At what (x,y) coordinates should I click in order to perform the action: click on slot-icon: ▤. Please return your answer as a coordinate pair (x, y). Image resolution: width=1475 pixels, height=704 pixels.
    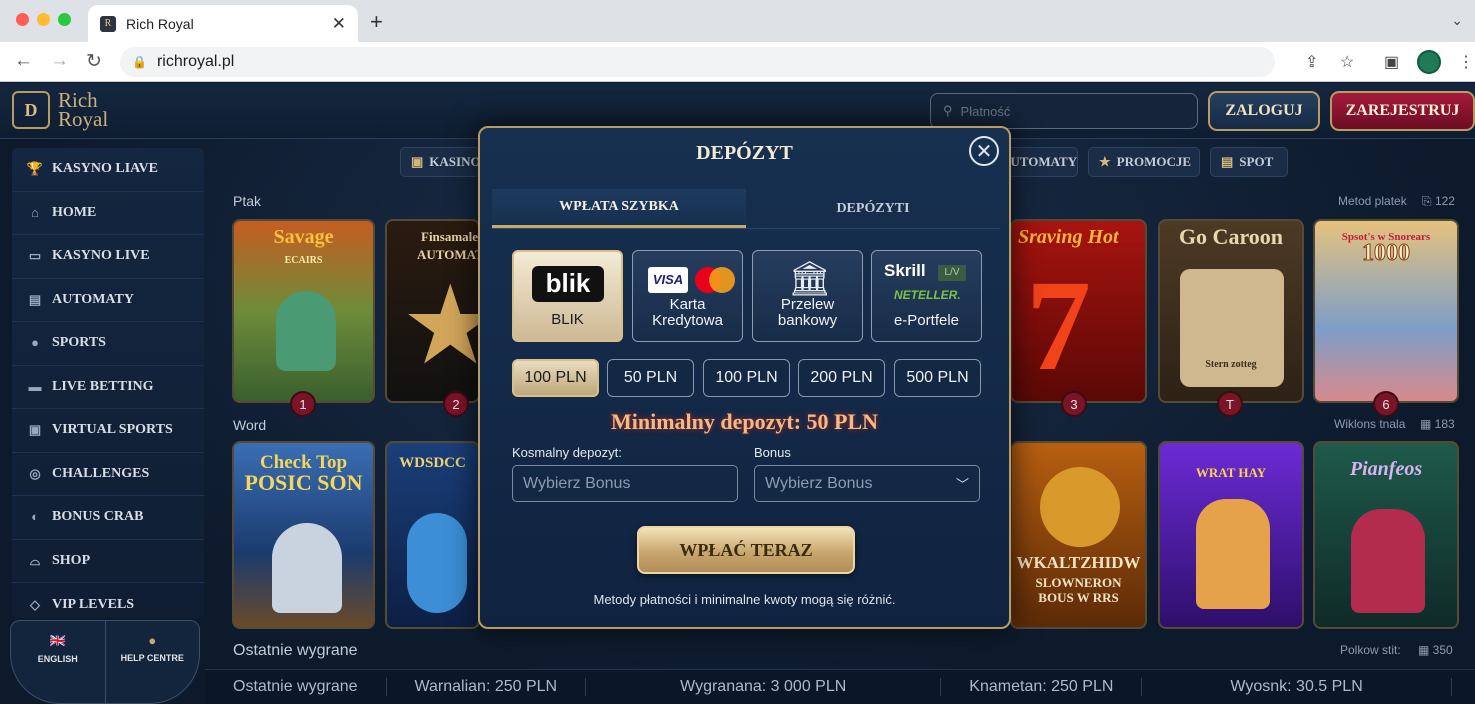
    Looking at the image, I should click on (35, 299).